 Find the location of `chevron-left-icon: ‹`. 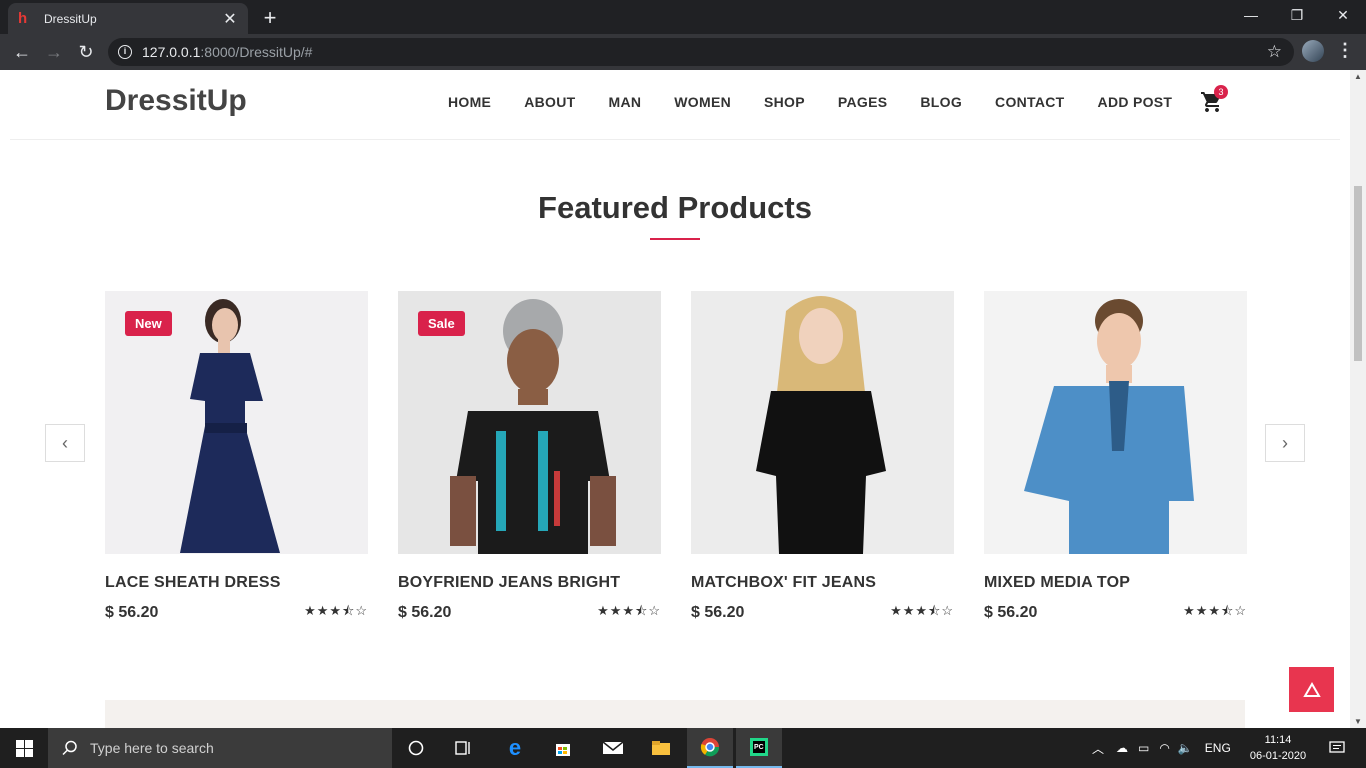

chevron-left-icon: ‹ is located at coordinates (65, 442).